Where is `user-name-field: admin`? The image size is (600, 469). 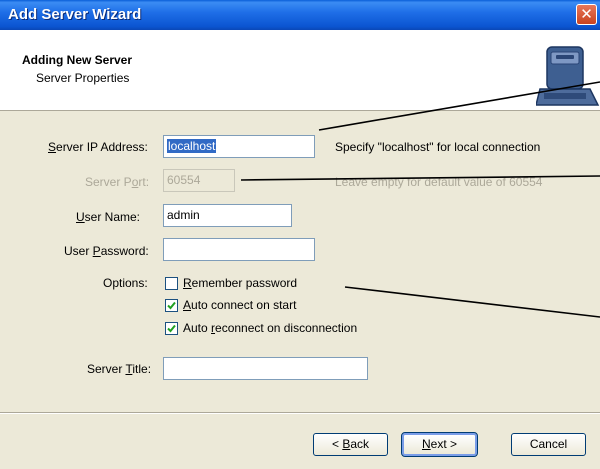 user-name-field: admin is located at coordinates (227, 215).